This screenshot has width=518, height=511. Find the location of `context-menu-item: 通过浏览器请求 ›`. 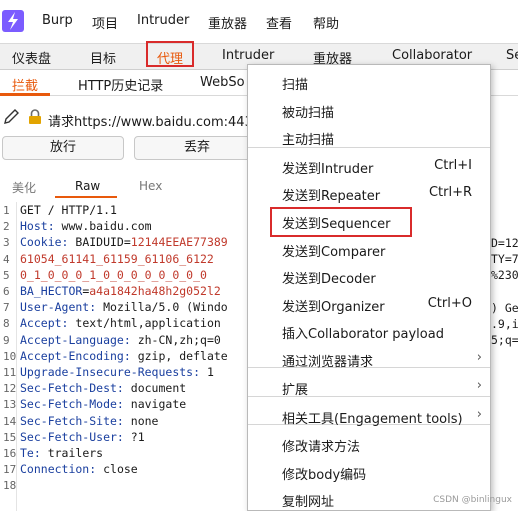

context-menu-item: 通过浏览器请求 › is located at coordinates (369, 359).